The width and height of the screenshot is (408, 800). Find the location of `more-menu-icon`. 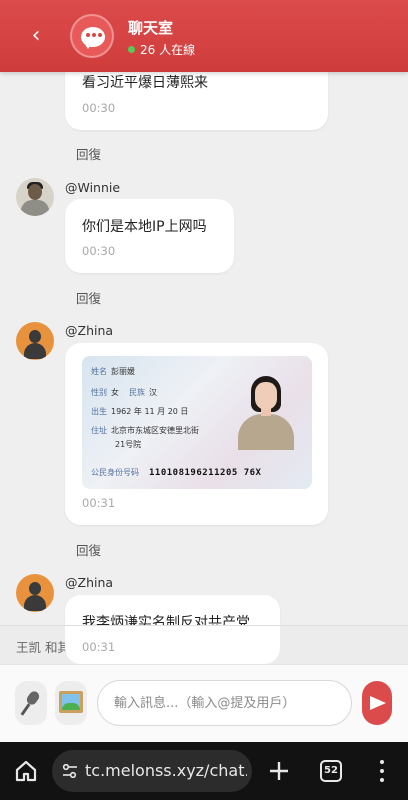

more-menu-icon is located at coordinates (382, 771).